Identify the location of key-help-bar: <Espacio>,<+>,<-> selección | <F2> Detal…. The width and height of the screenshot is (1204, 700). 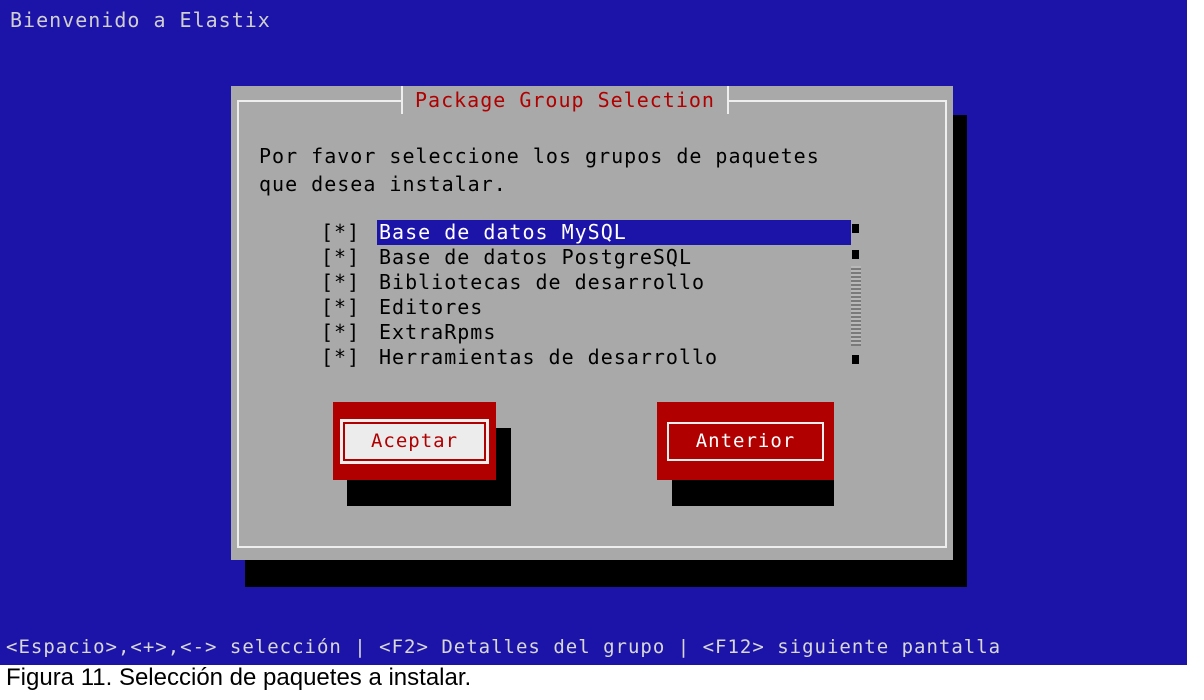
(504, 647).